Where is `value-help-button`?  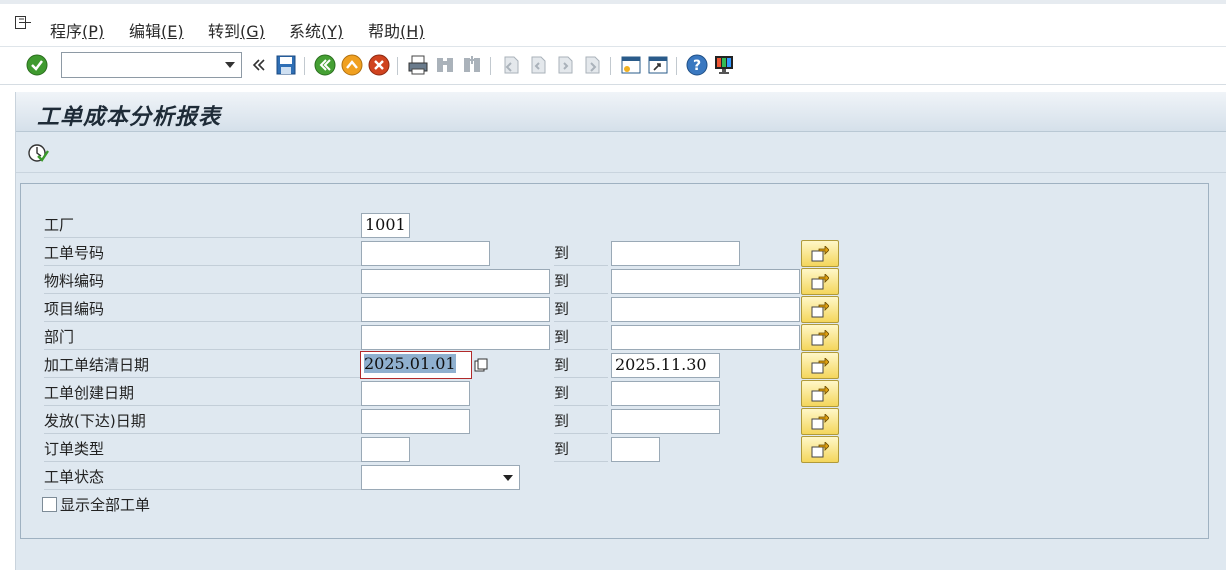
value-help-button is located at coordinates (481, 365).